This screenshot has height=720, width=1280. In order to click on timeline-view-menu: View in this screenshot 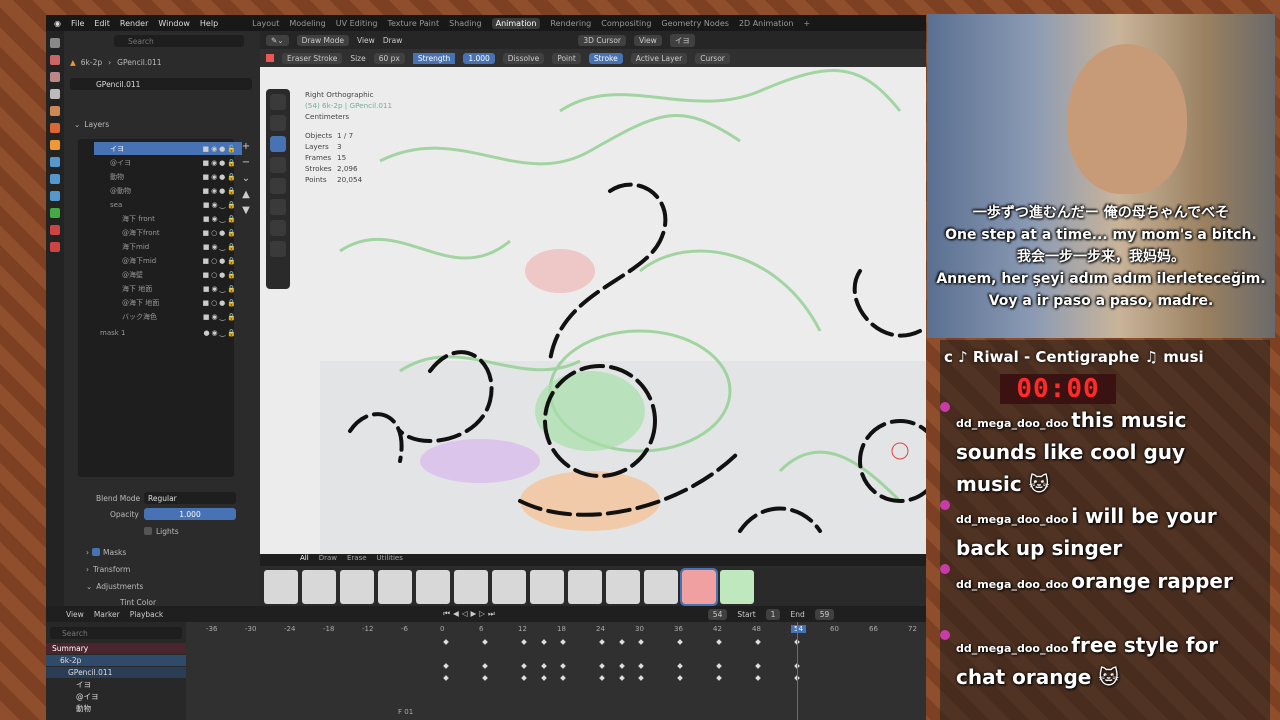, I will do `click(75, 614)`.